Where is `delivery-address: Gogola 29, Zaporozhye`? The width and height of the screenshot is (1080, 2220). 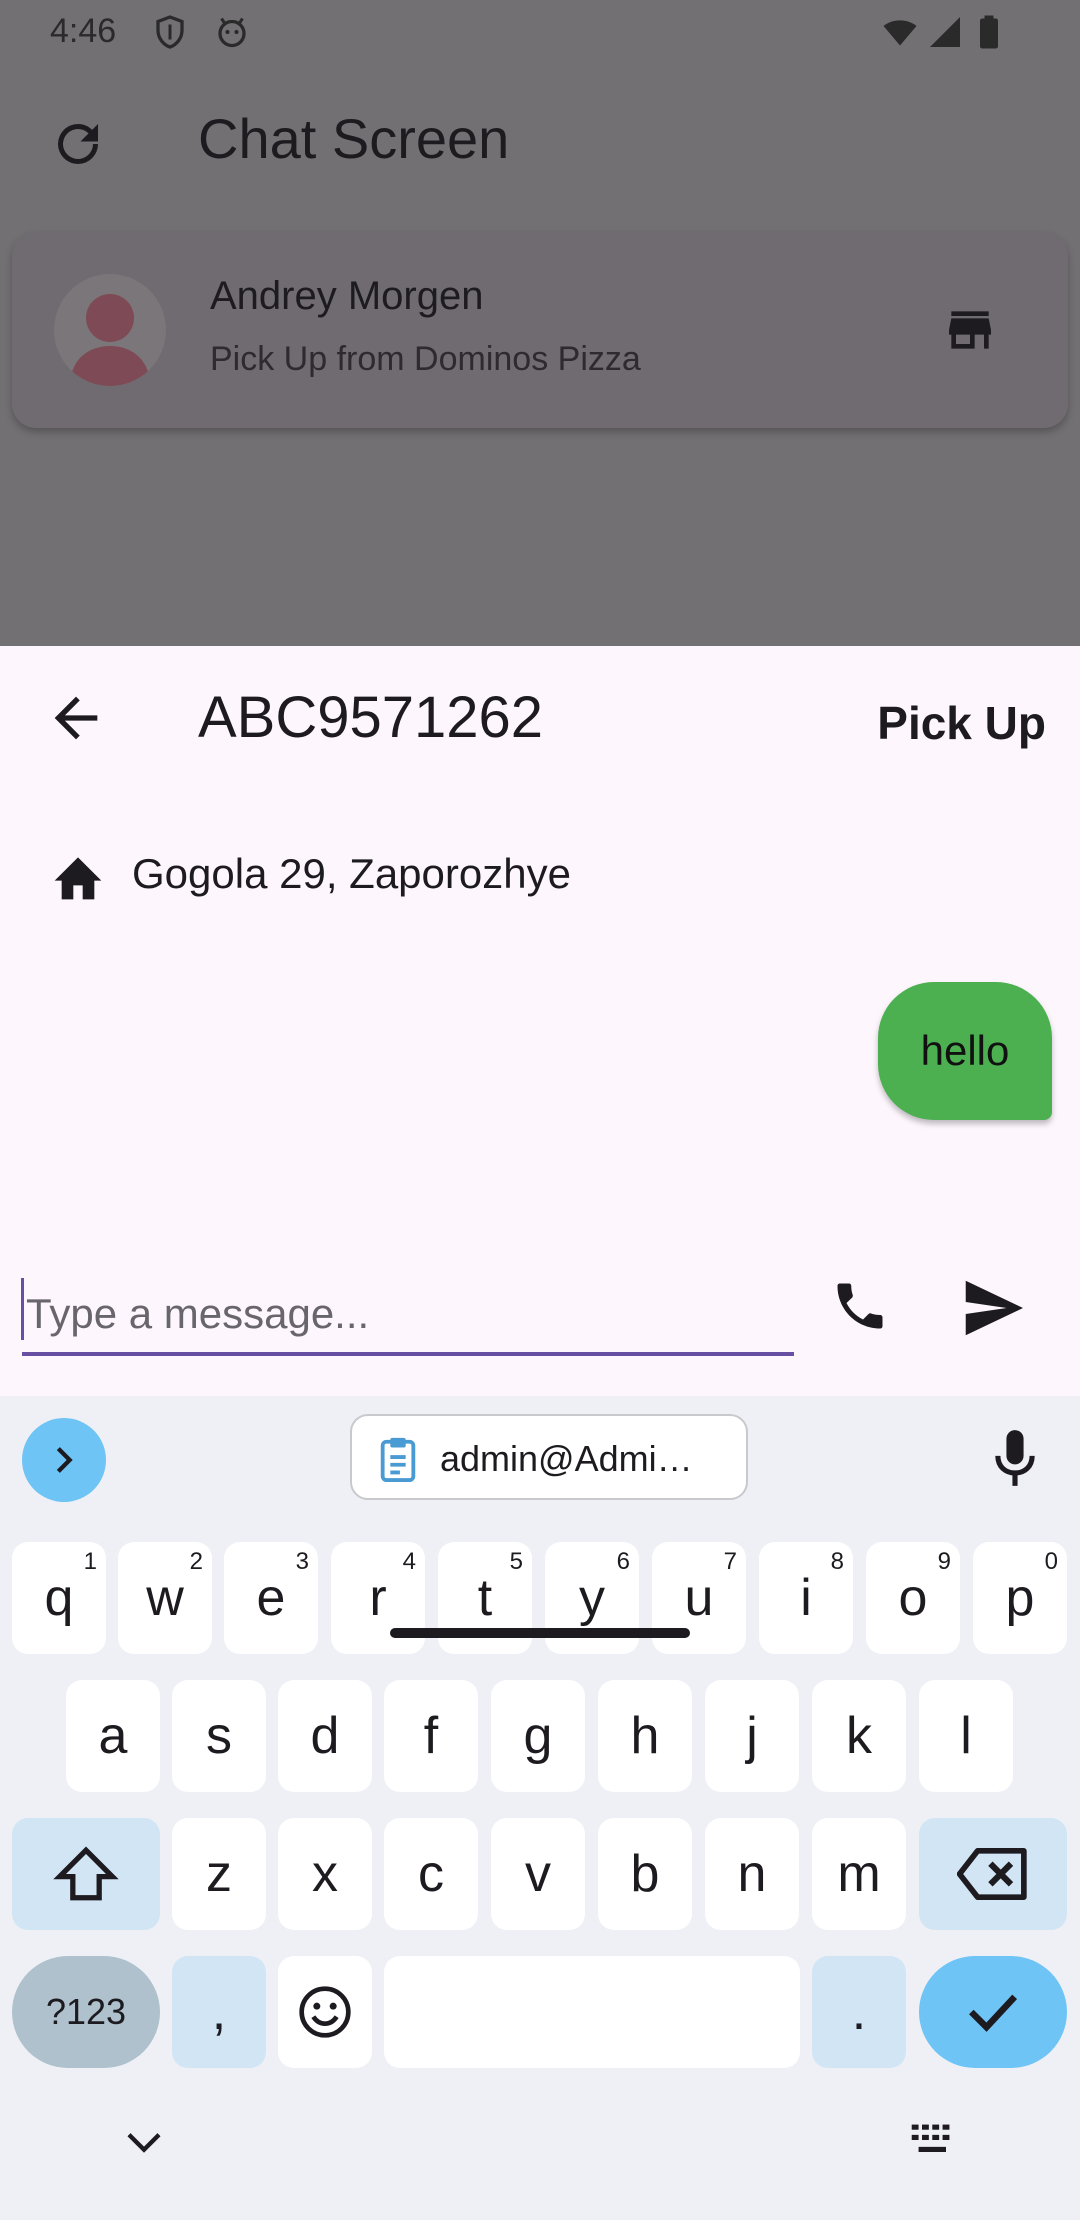 delivery-address: Gogola 29, Zaporozhye is located at coordinates (351, 873).